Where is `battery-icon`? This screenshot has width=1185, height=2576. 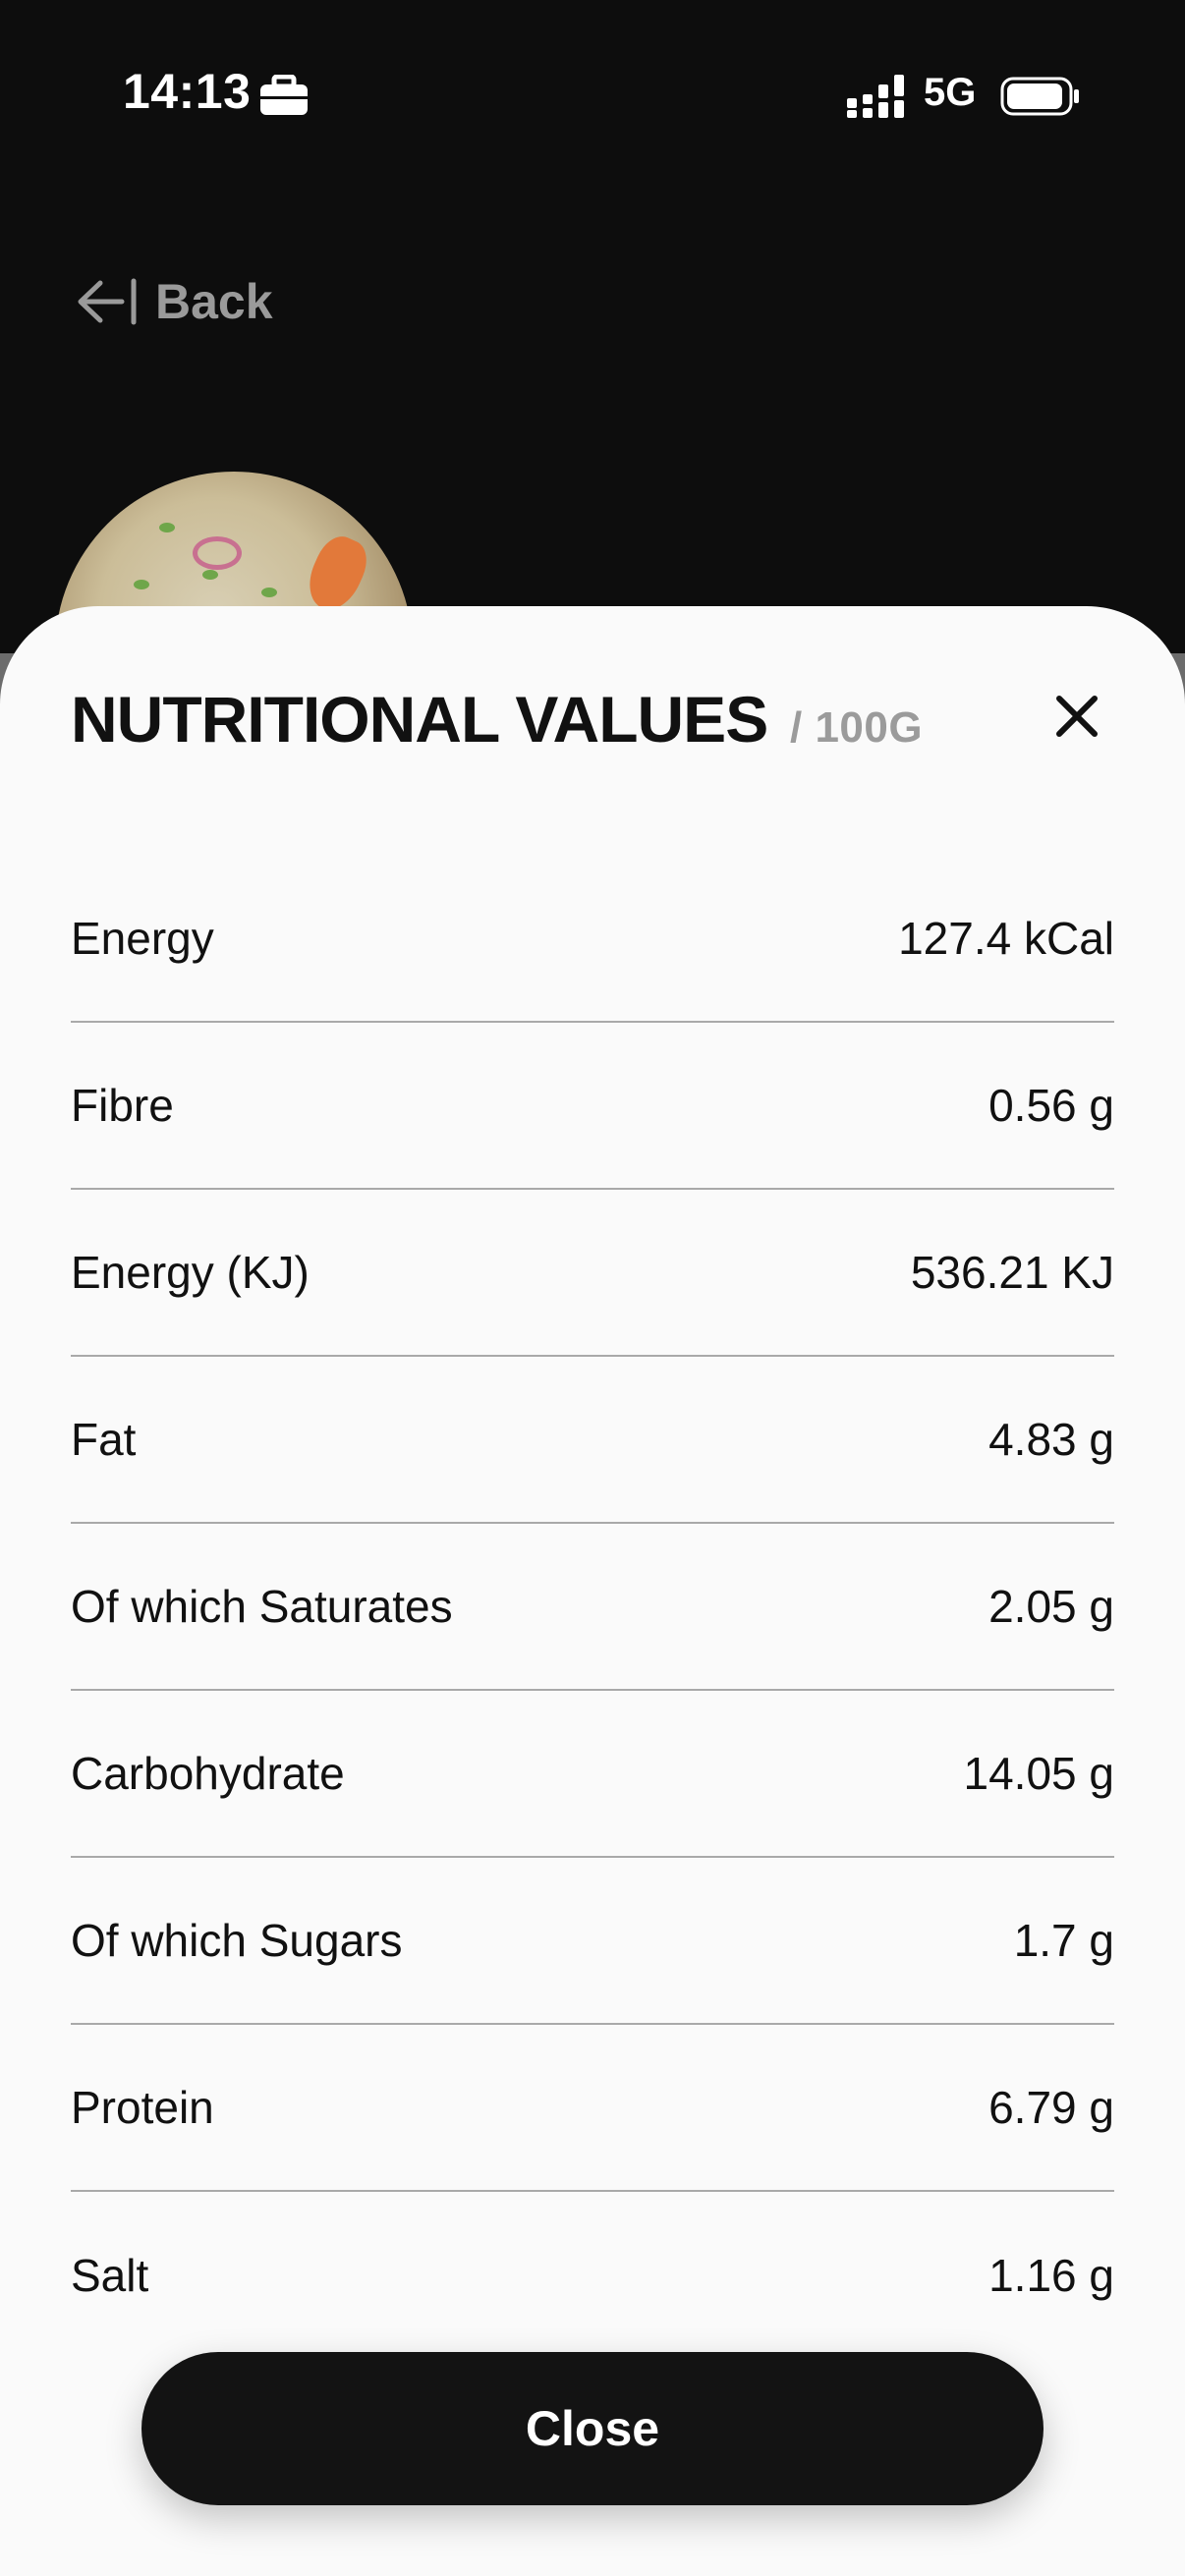 battery-icon is located at coordinates (1040, 96).